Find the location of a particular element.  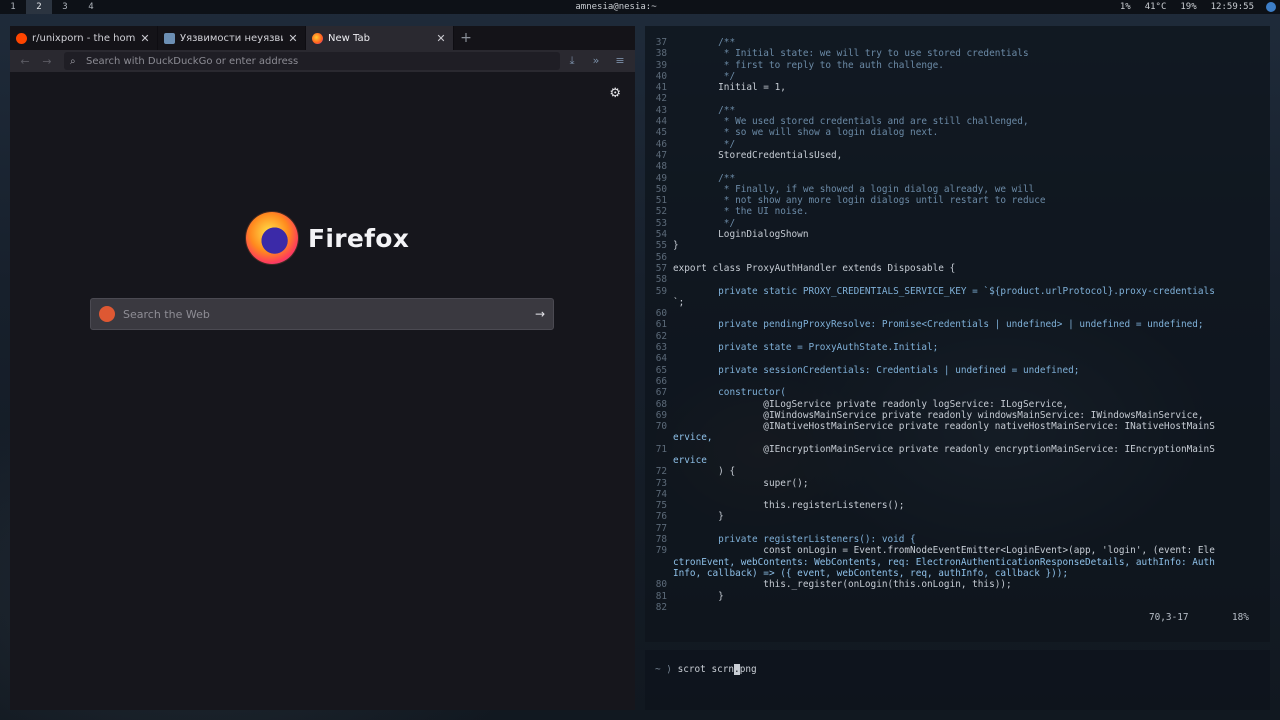

code-line: 78 private registerListeners(): void { is located at coordinates (957, 539).